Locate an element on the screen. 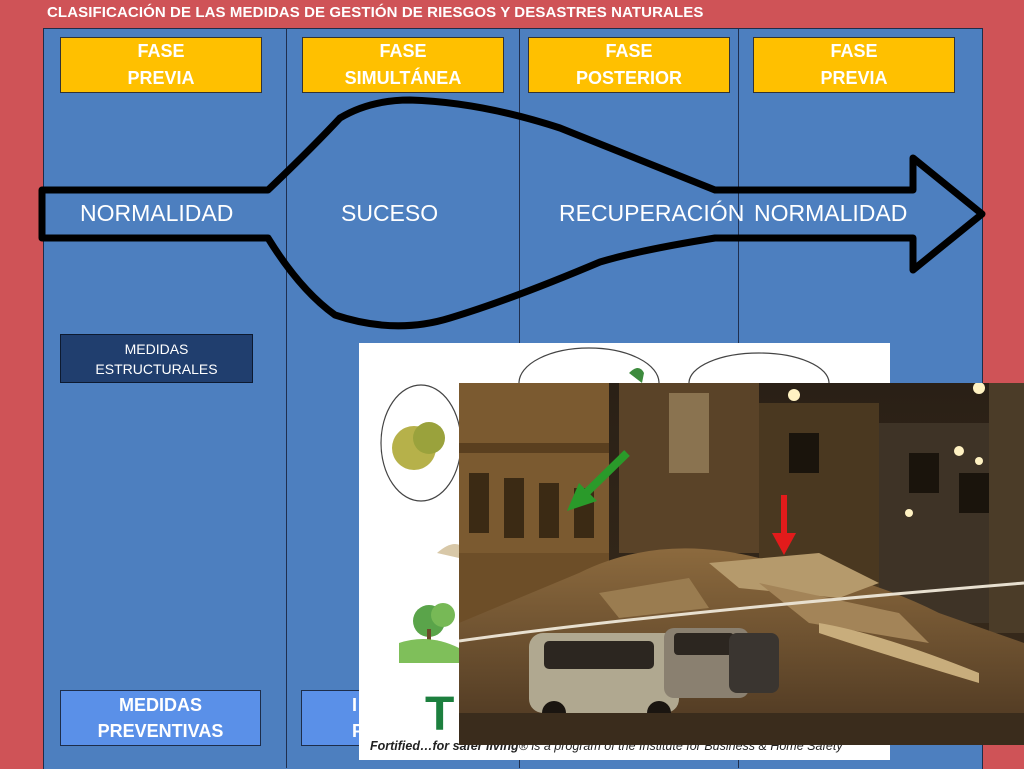 The height and width of the screenshot is (769, 1024). phase-label: SIMULTÁNEA is located at coordinates (403, 78).